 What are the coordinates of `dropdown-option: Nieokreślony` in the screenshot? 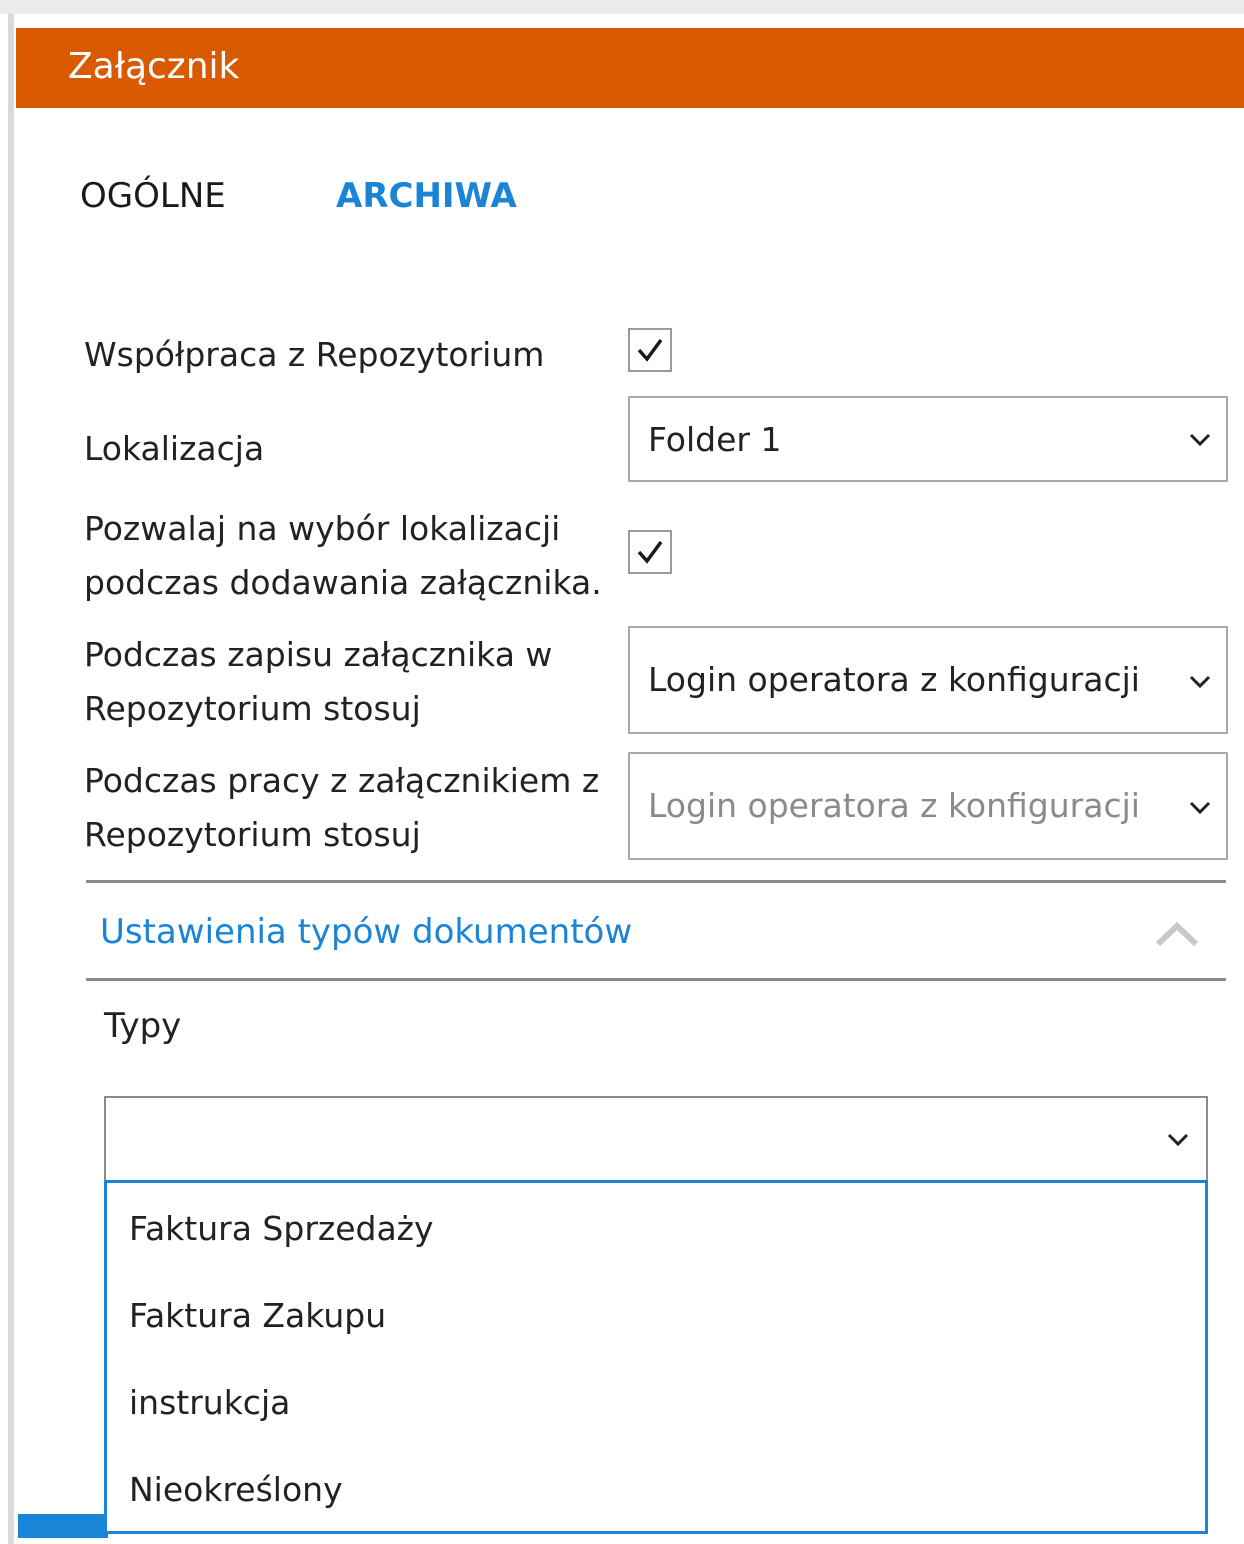 It's located at (236, 1489).